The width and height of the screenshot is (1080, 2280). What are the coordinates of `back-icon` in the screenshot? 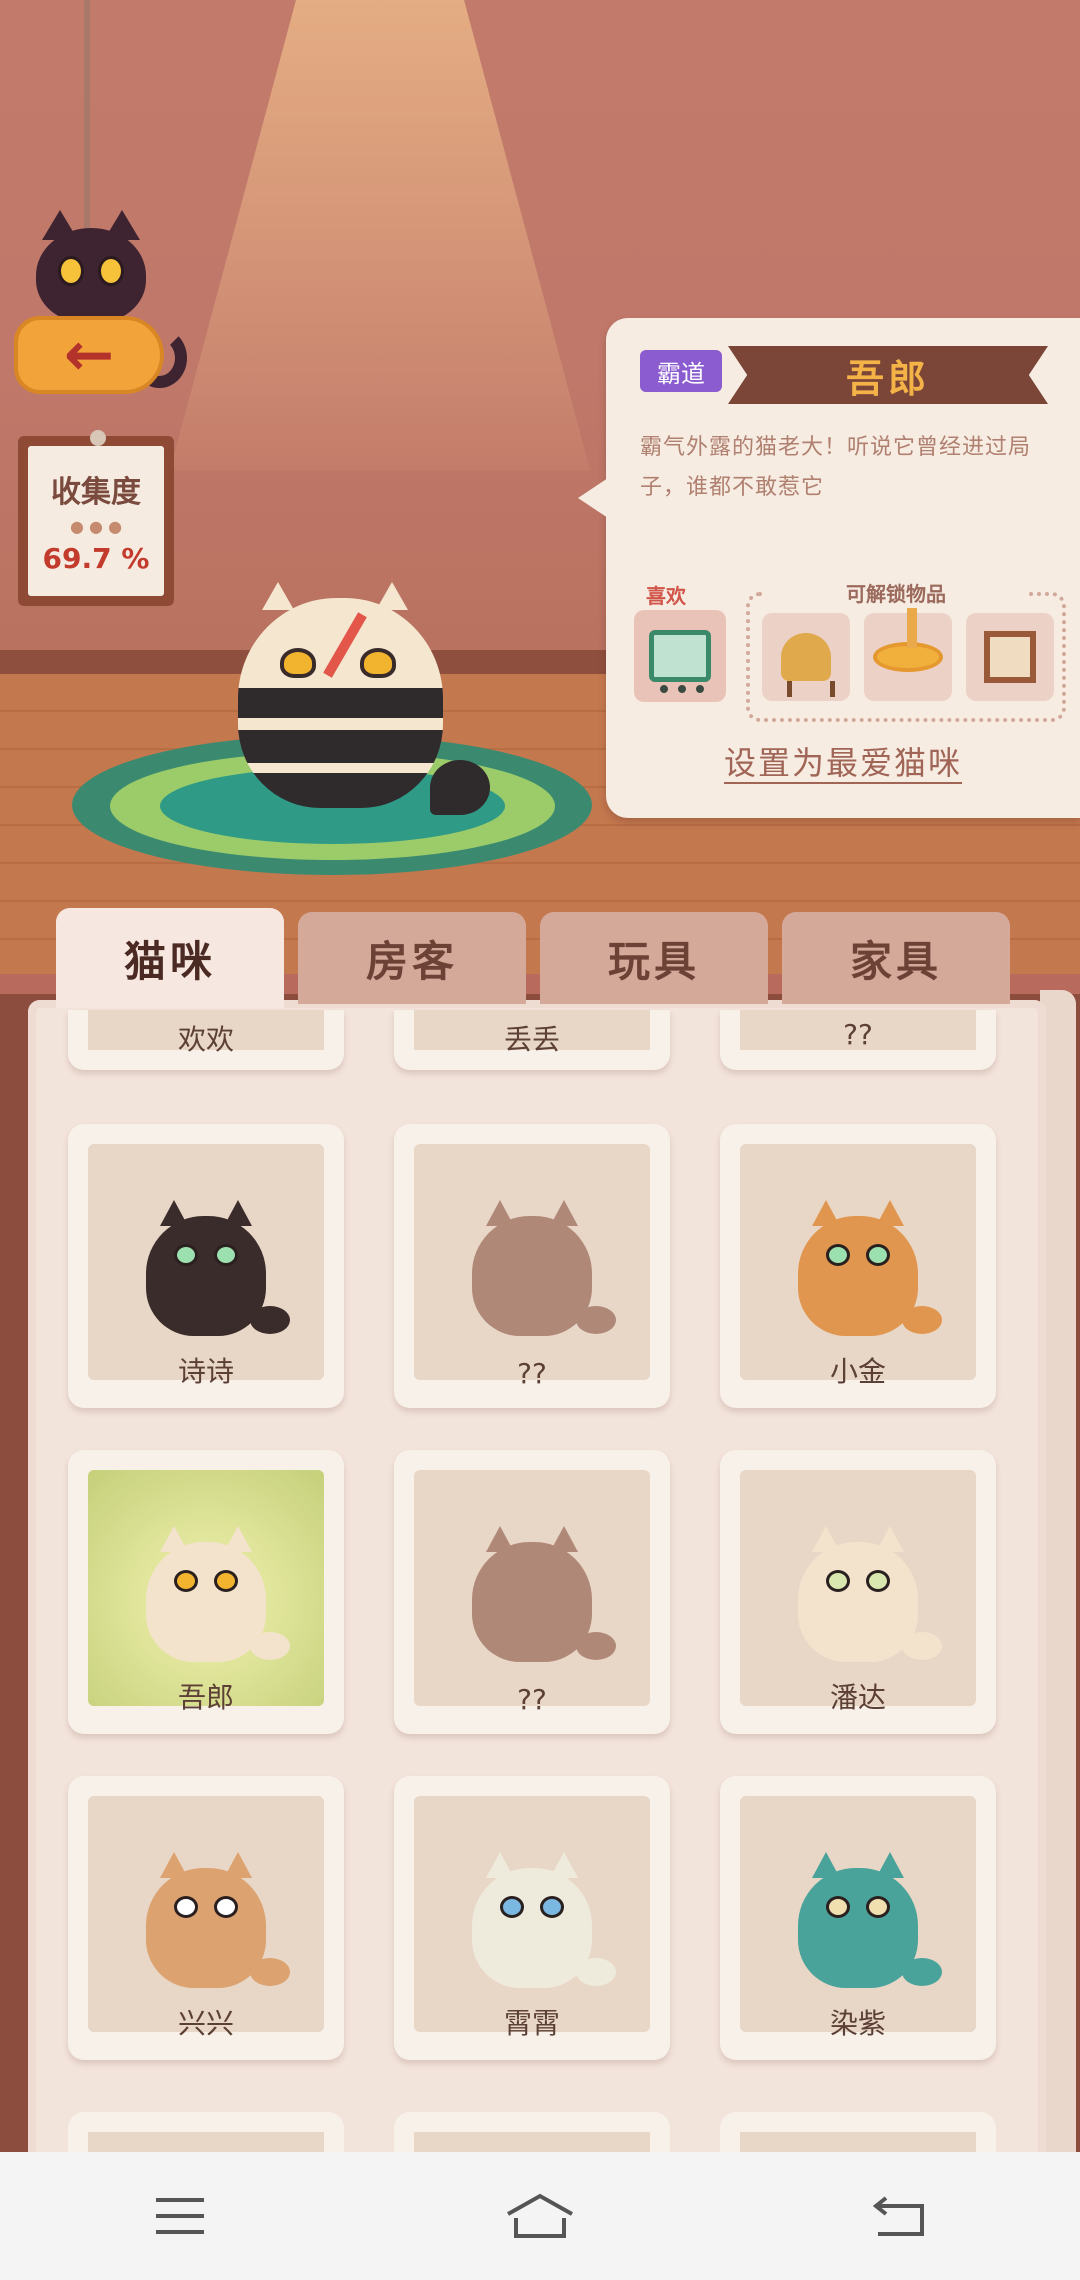 It's located at (898, 2216).